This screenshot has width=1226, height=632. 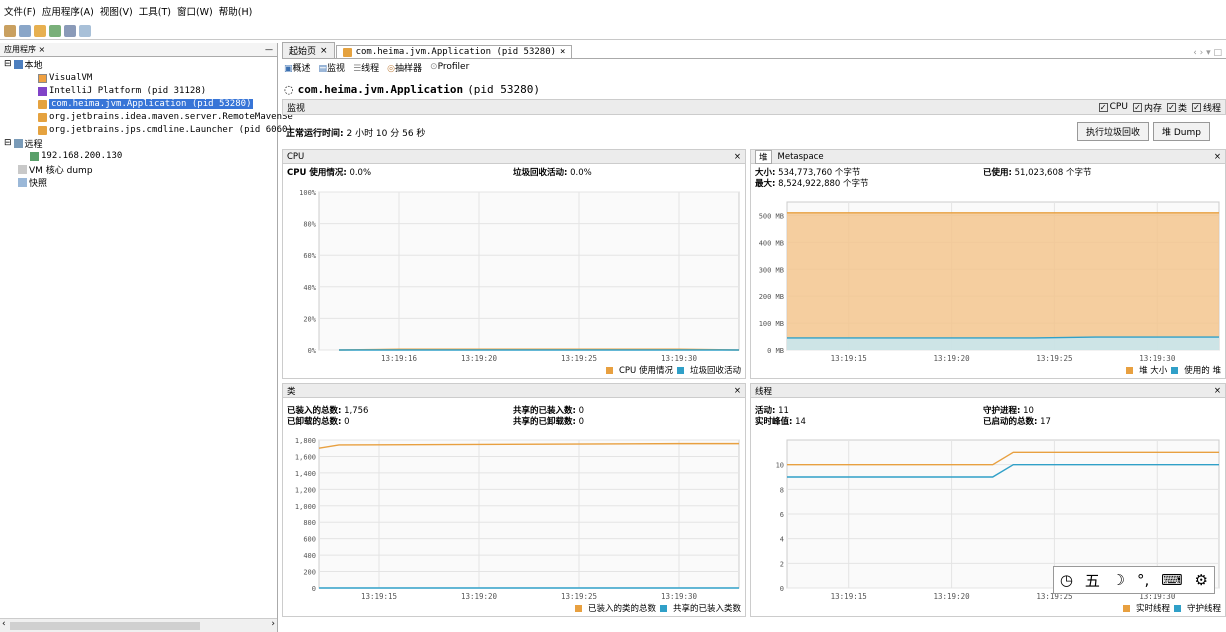 I want to click on tab-sampler: ◎抽样器, so click(x=404, y=67).